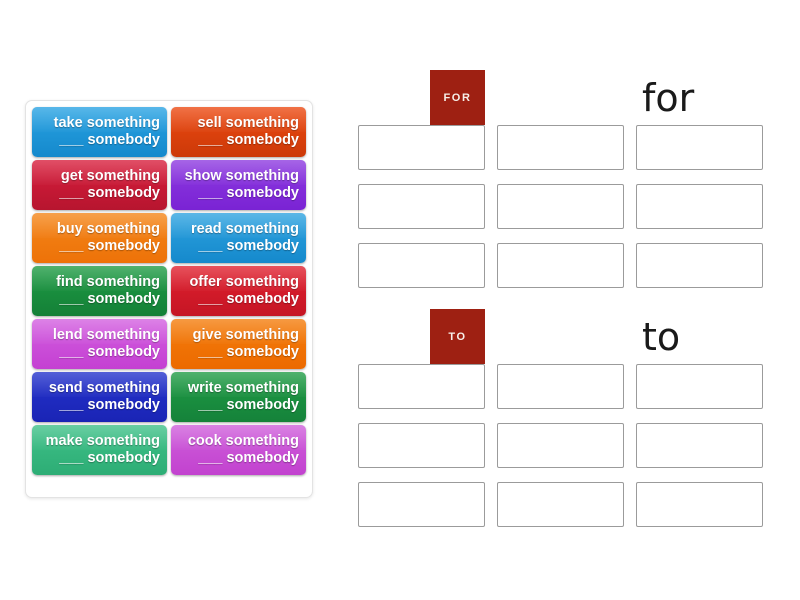 The width and height of the screenshot is (800, 600). Describe the element at coordinates (244, 282) in the screenshot. I see `word-tile-line-1: offer something` at that location.